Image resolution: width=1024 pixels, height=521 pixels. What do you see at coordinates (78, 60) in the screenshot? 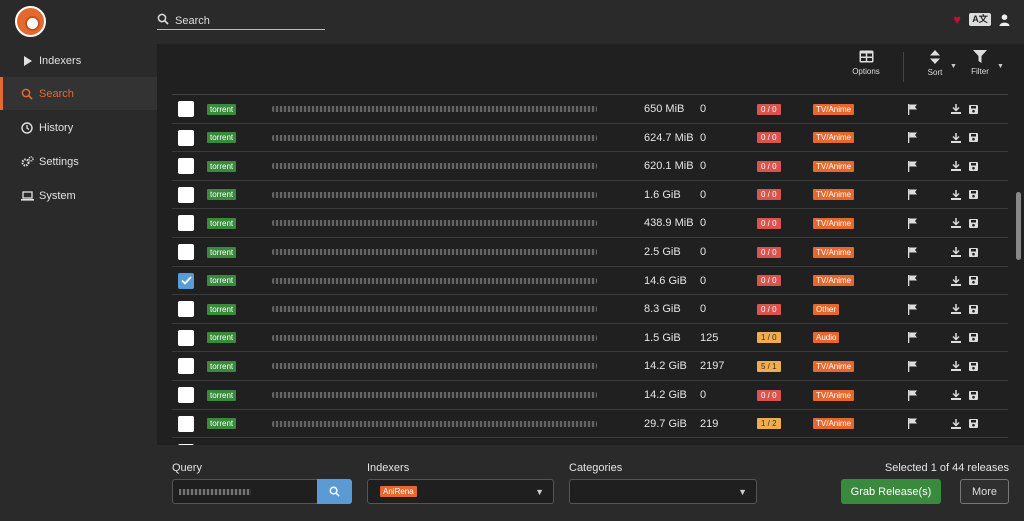
I see `sidebar-item-indexers: Indexers` at bounding box center [78, 60].